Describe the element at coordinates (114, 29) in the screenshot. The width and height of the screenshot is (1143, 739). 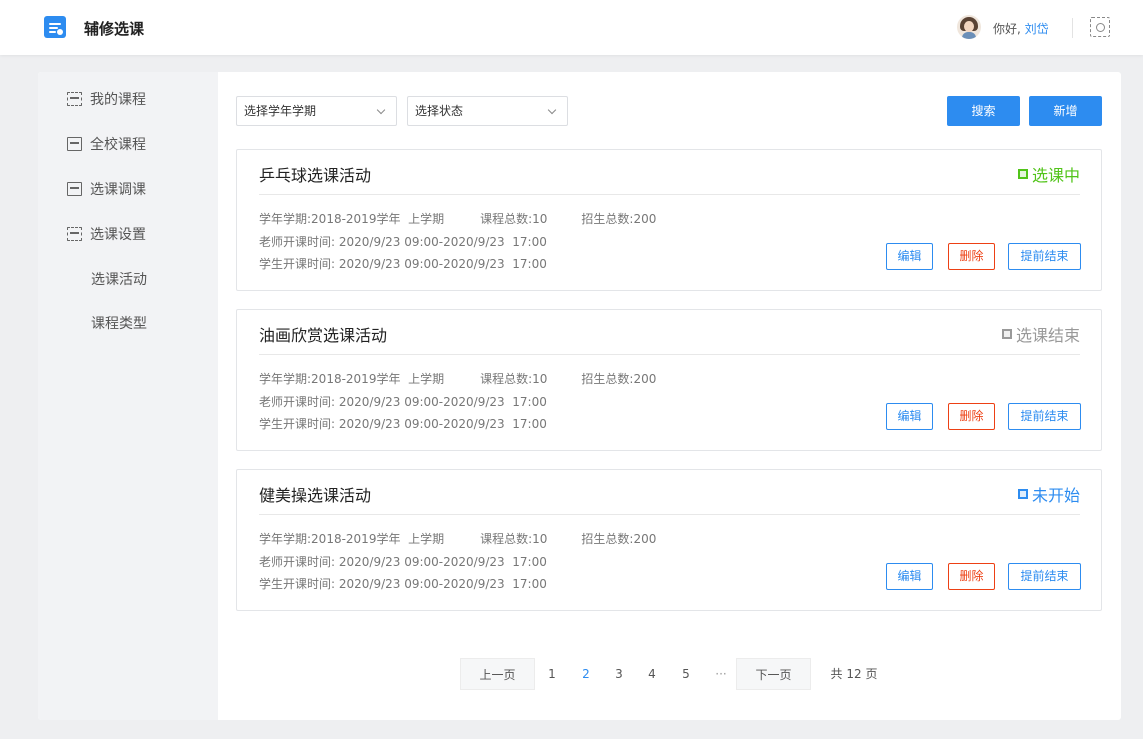
I see `app-title: 辅修选课` at that location.